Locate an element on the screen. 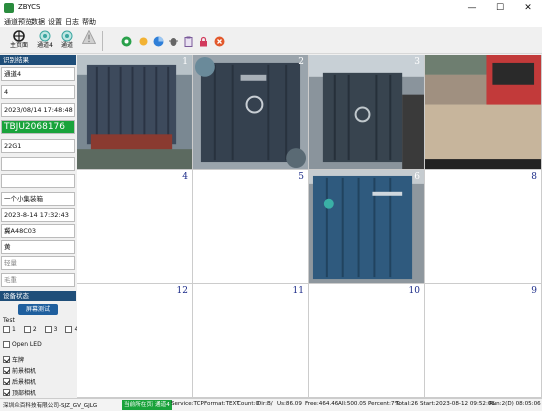  total-info: Total:26 is located at coordinates (407, 404).